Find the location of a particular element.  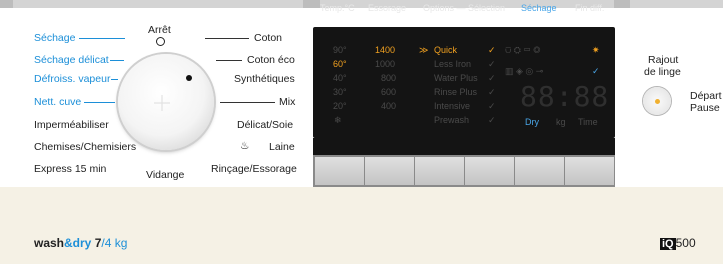

program-synthetiques: Synthétiques is located at coordinates (264, 79).